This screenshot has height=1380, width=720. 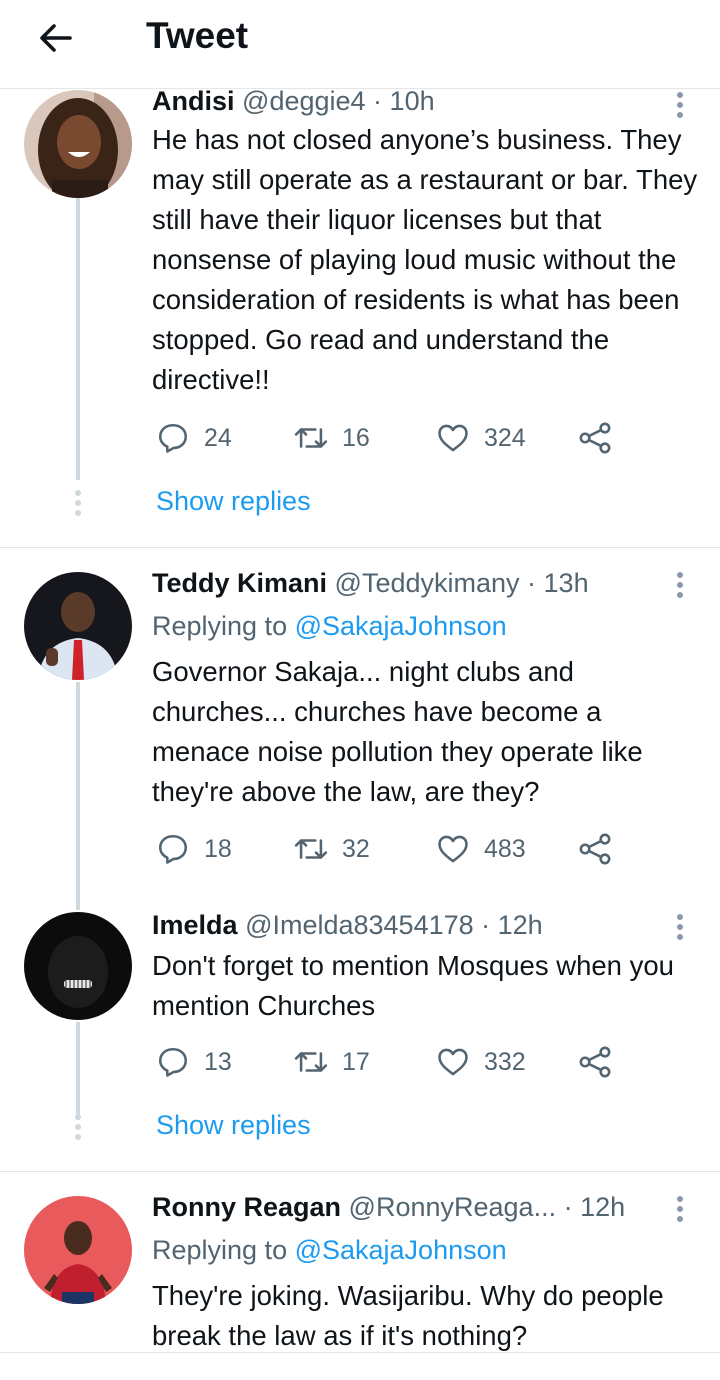 I want to click on like-count: 483, so click(x=505, y=848).